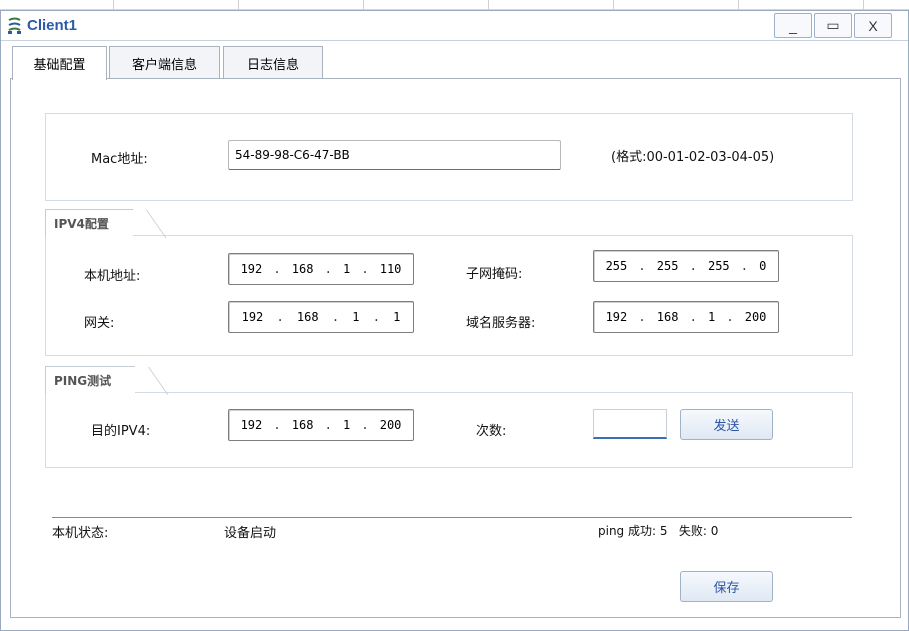 This screenshot has height=631, width=909. I want to click on save-button: 保存, so click(726, 586).